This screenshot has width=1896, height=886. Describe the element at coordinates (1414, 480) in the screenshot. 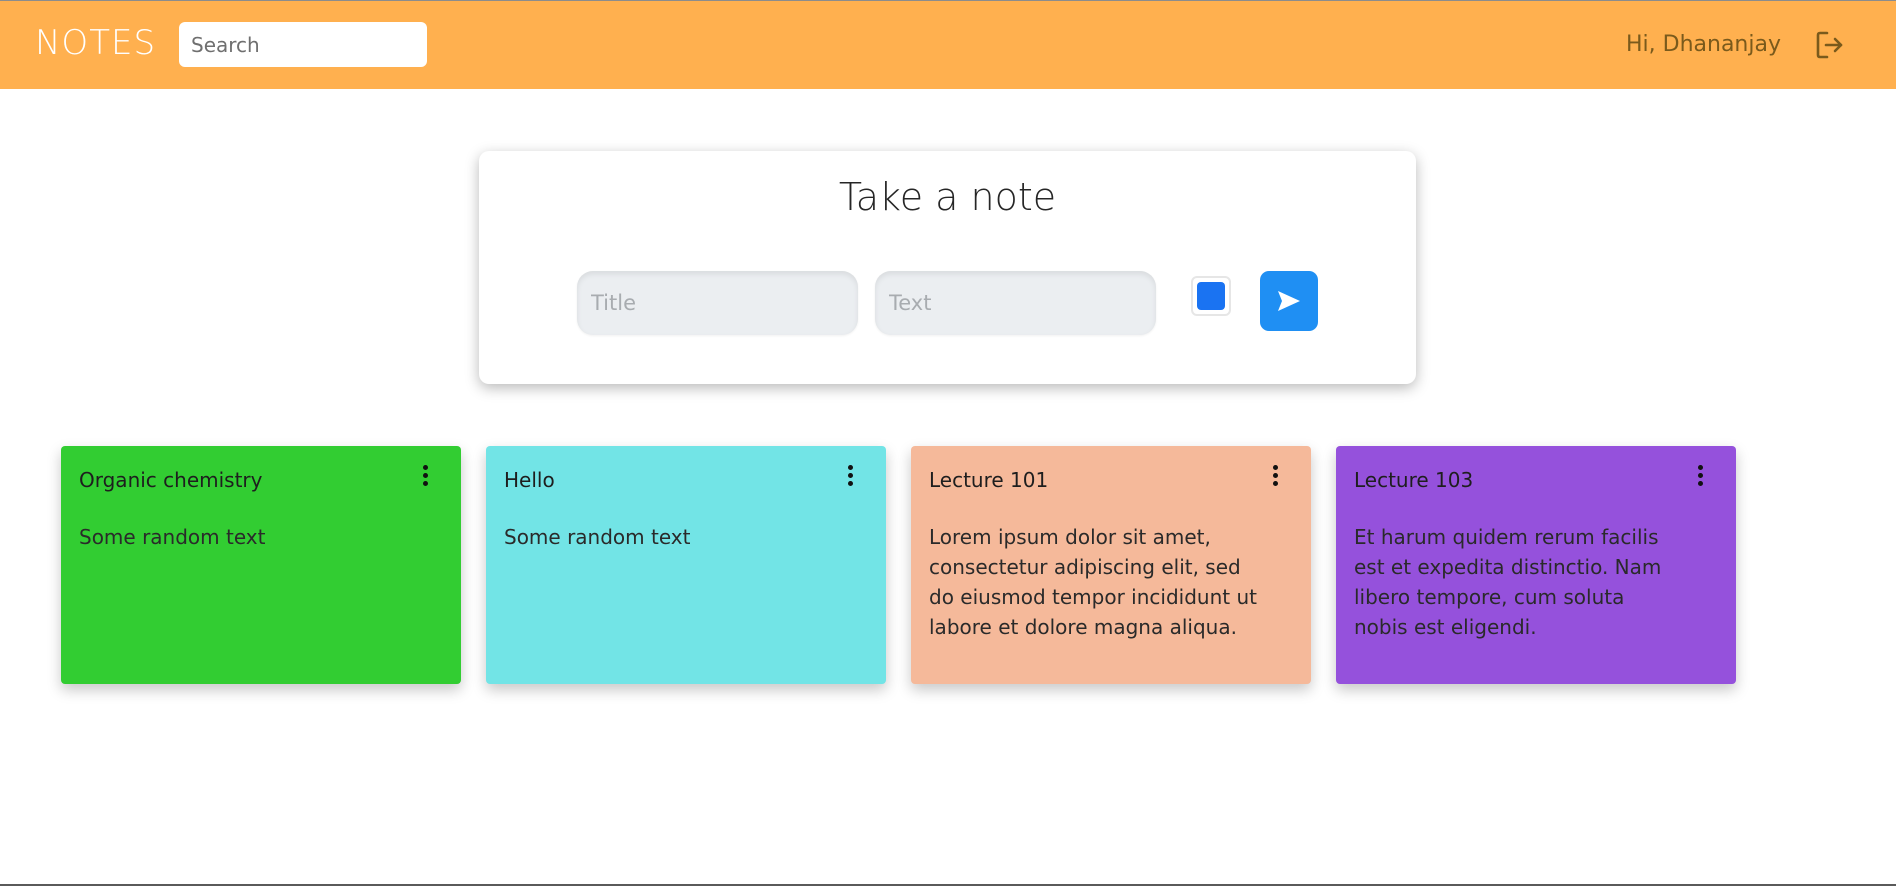

I see `note-title: Lecture 103` at that location.